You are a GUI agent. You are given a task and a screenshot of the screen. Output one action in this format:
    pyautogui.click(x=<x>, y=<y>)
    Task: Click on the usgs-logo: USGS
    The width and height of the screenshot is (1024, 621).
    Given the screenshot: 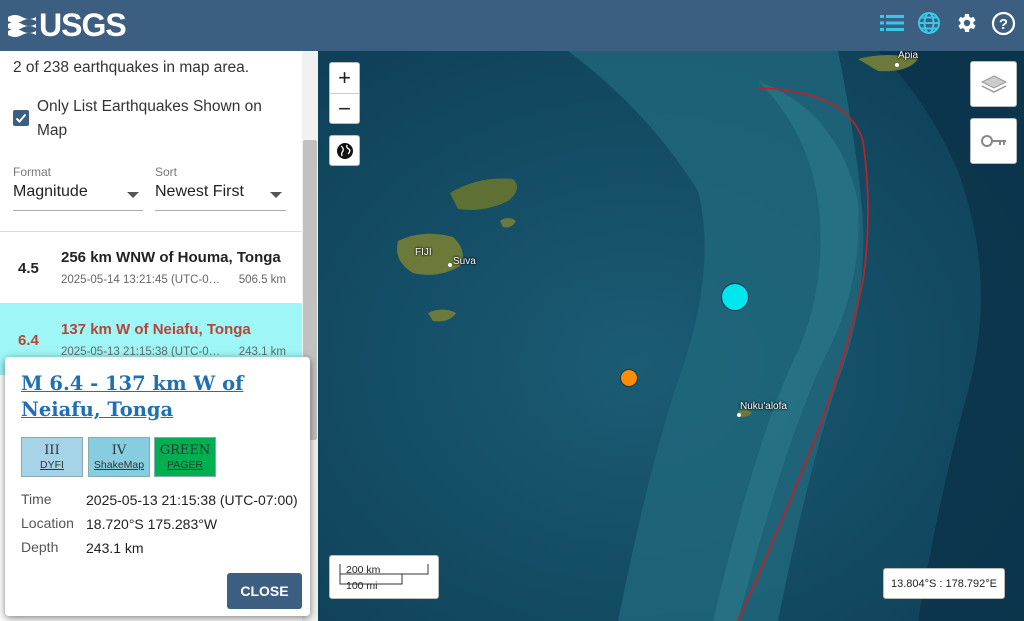 What is the action you would take?
    pyautogui.click(x=67, y=25)
    